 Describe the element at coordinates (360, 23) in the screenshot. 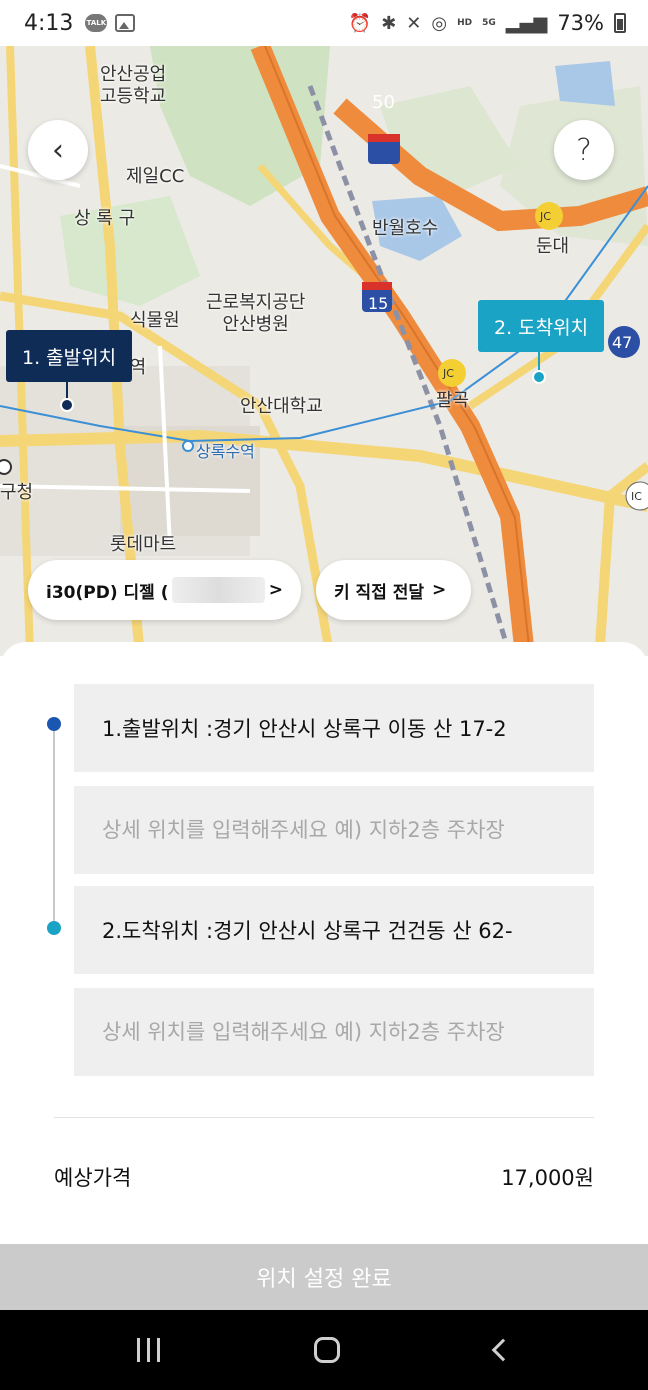

I see `alarm-icon: ⏰` at that location.